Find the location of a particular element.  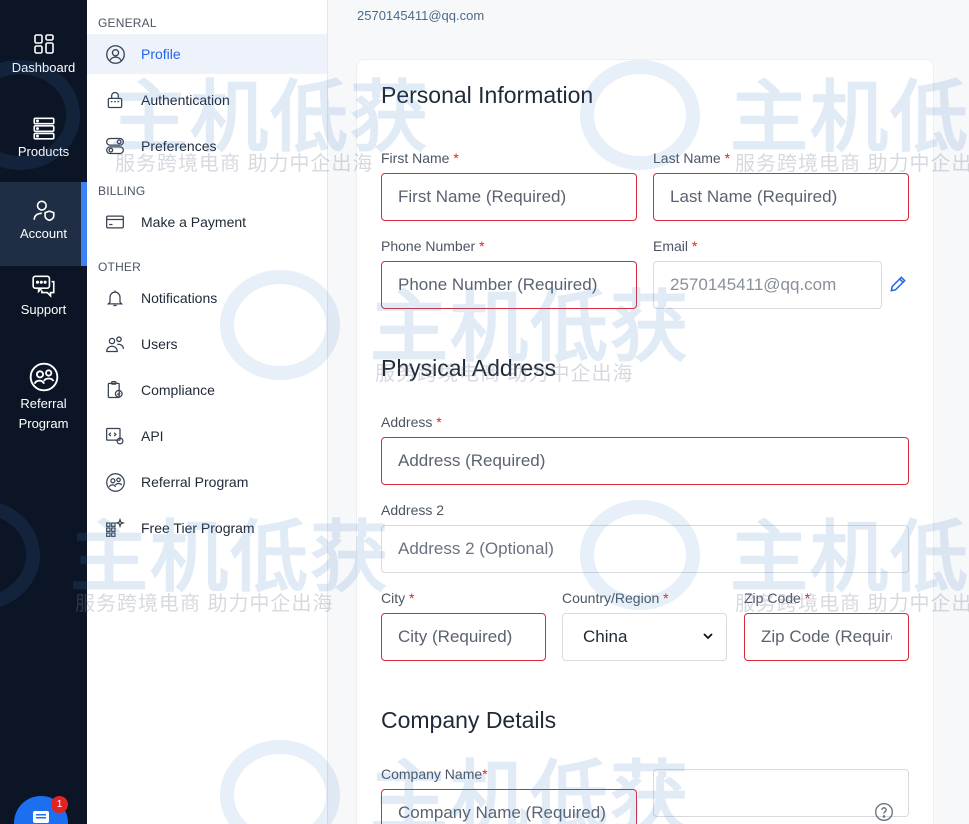

sidebar-item-label: Referral Program is located at coordinates (195, 482).